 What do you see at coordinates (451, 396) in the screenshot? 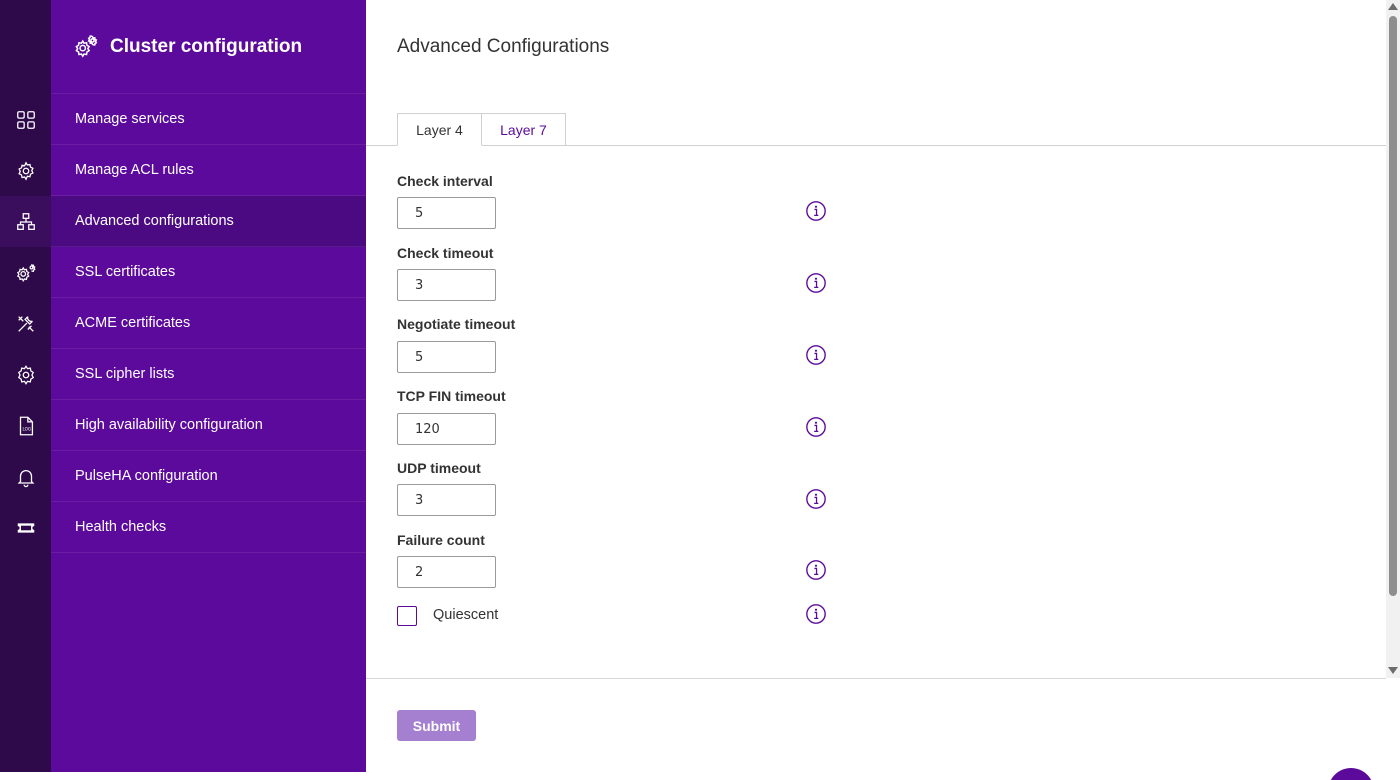
I see `tcp-fin-timeout-label: TCP FIN timeout` at bounding box center [451, 396].